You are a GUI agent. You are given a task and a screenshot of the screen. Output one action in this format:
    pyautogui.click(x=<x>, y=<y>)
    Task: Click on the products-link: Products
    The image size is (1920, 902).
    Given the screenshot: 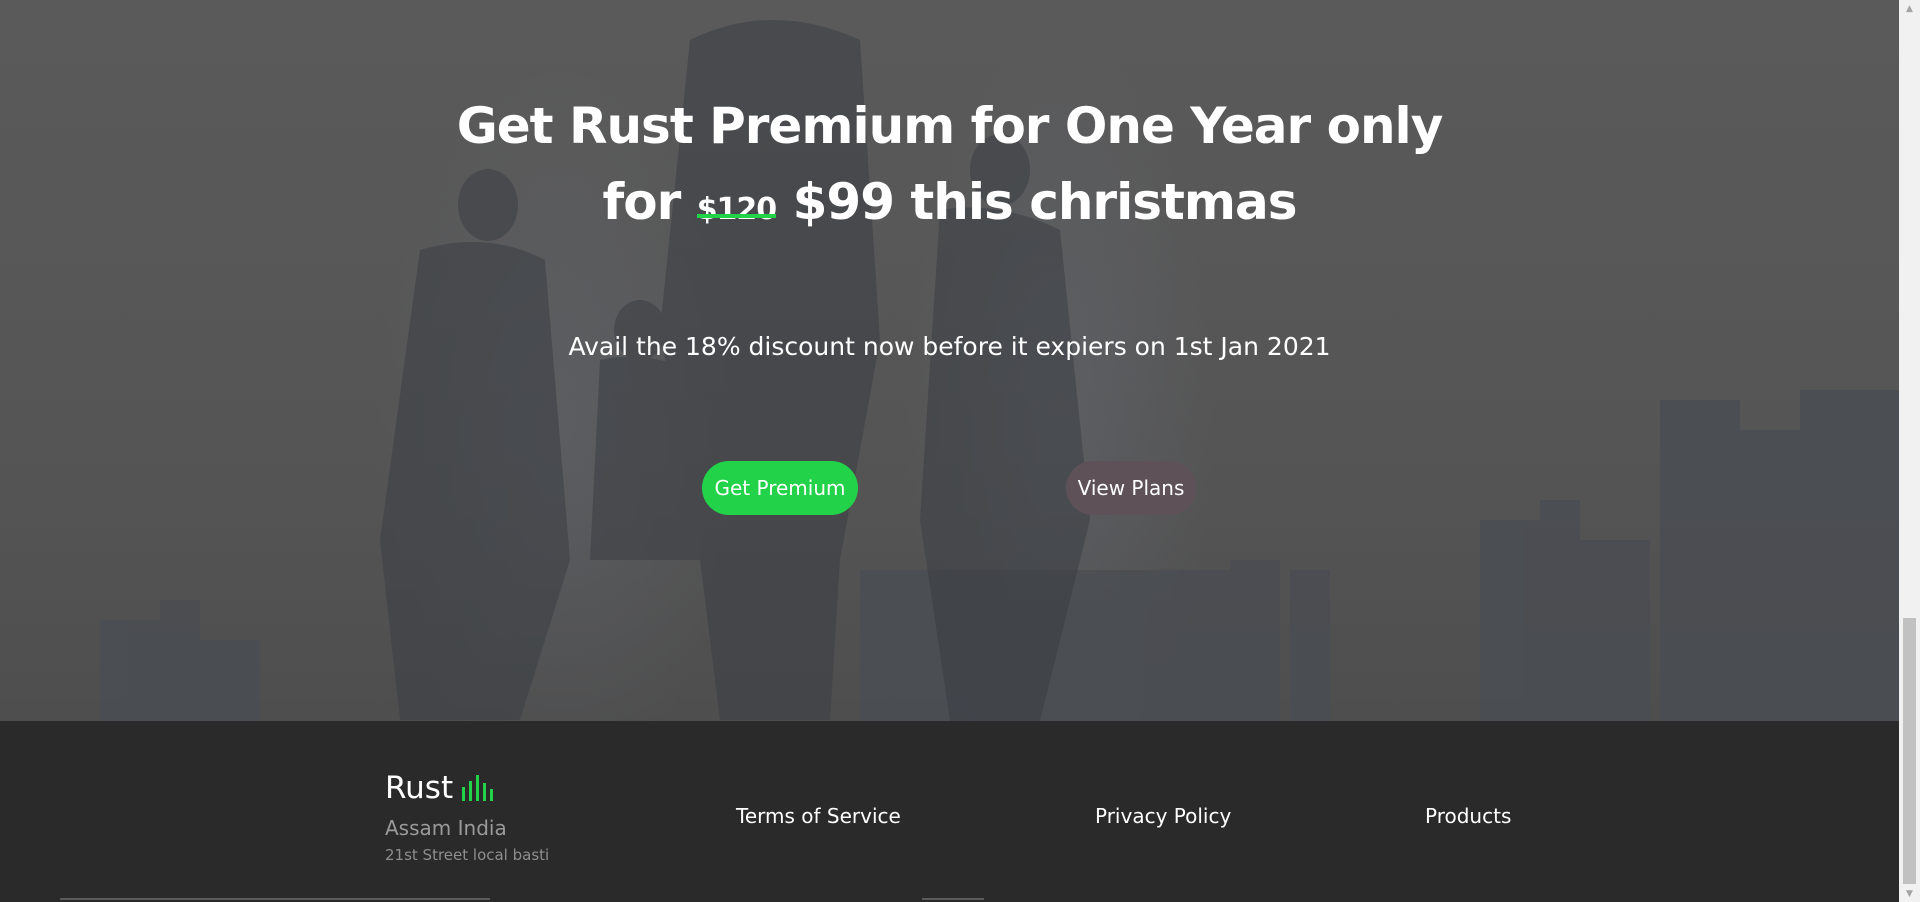 What is the action you would take?
    pyautogui.click(x=1468, y=816)
    